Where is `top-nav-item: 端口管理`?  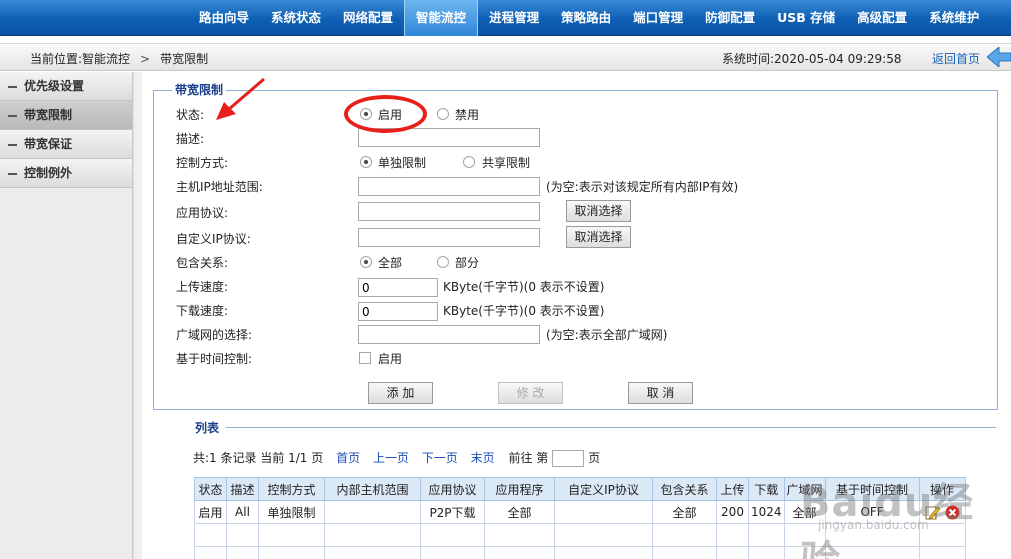
top-nav-item: 端口管理 is located at coordinates (658, 18).